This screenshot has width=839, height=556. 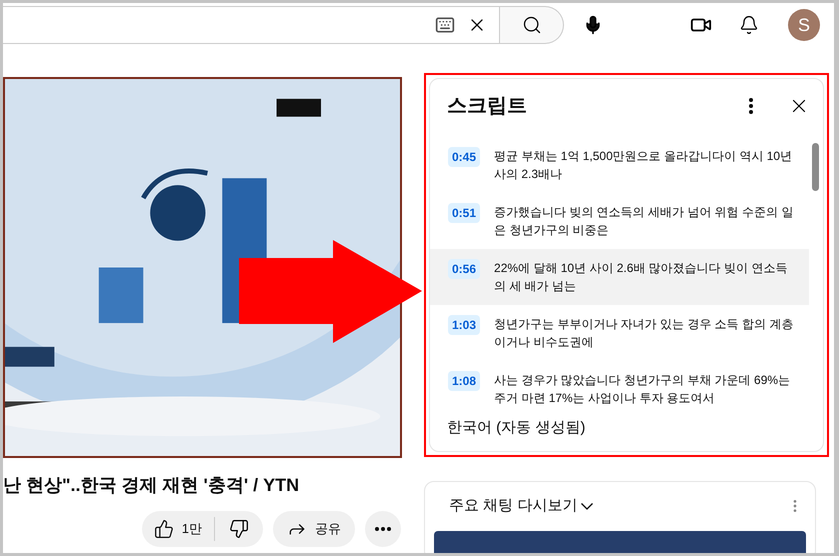 I want to click on timestamp: 1:08, so click(x=464, y=380).